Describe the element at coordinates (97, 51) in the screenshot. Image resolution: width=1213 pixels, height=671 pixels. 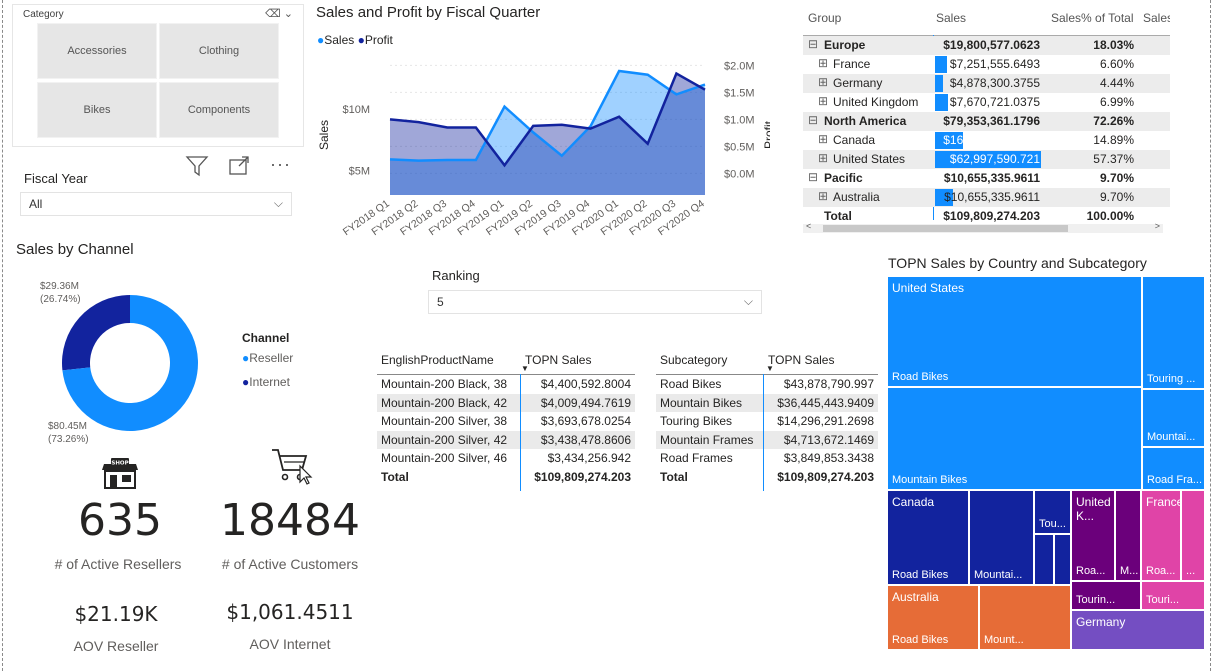
I see `slicer-tile-accessories: Accessories` at that location.